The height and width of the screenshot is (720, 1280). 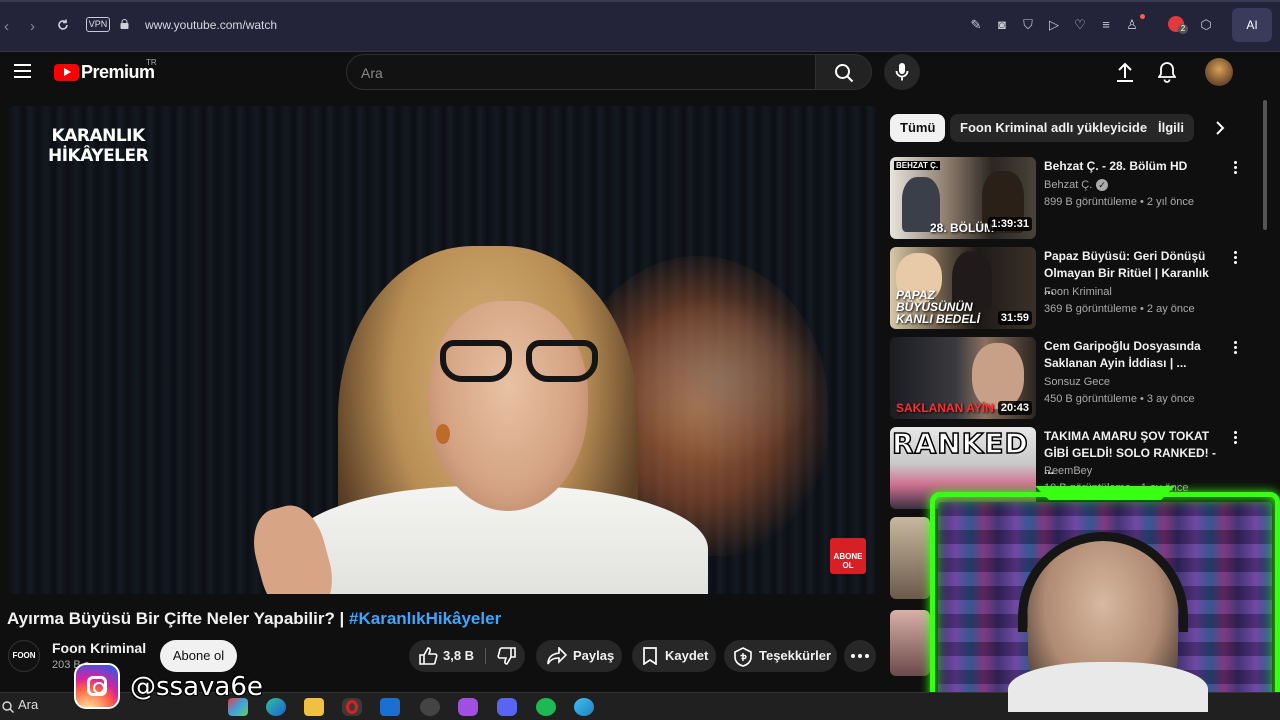 What do you see at coordinates (430, 707) in the screenshot?
I see `chatgpt-icon` at bounding box center [430, 707].